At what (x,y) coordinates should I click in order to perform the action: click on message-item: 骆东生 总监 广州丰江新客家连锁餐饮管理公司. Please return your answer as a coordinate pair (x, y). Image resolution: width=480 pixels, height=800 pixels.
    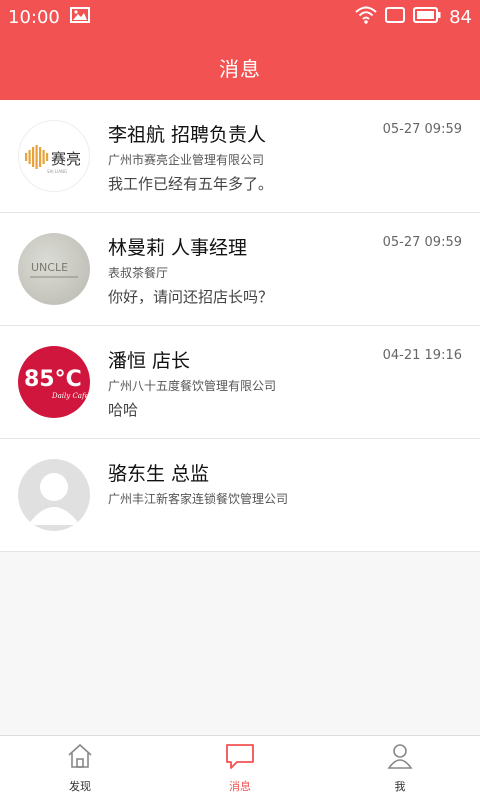
    Looking at the image, I should click on (240, 495).